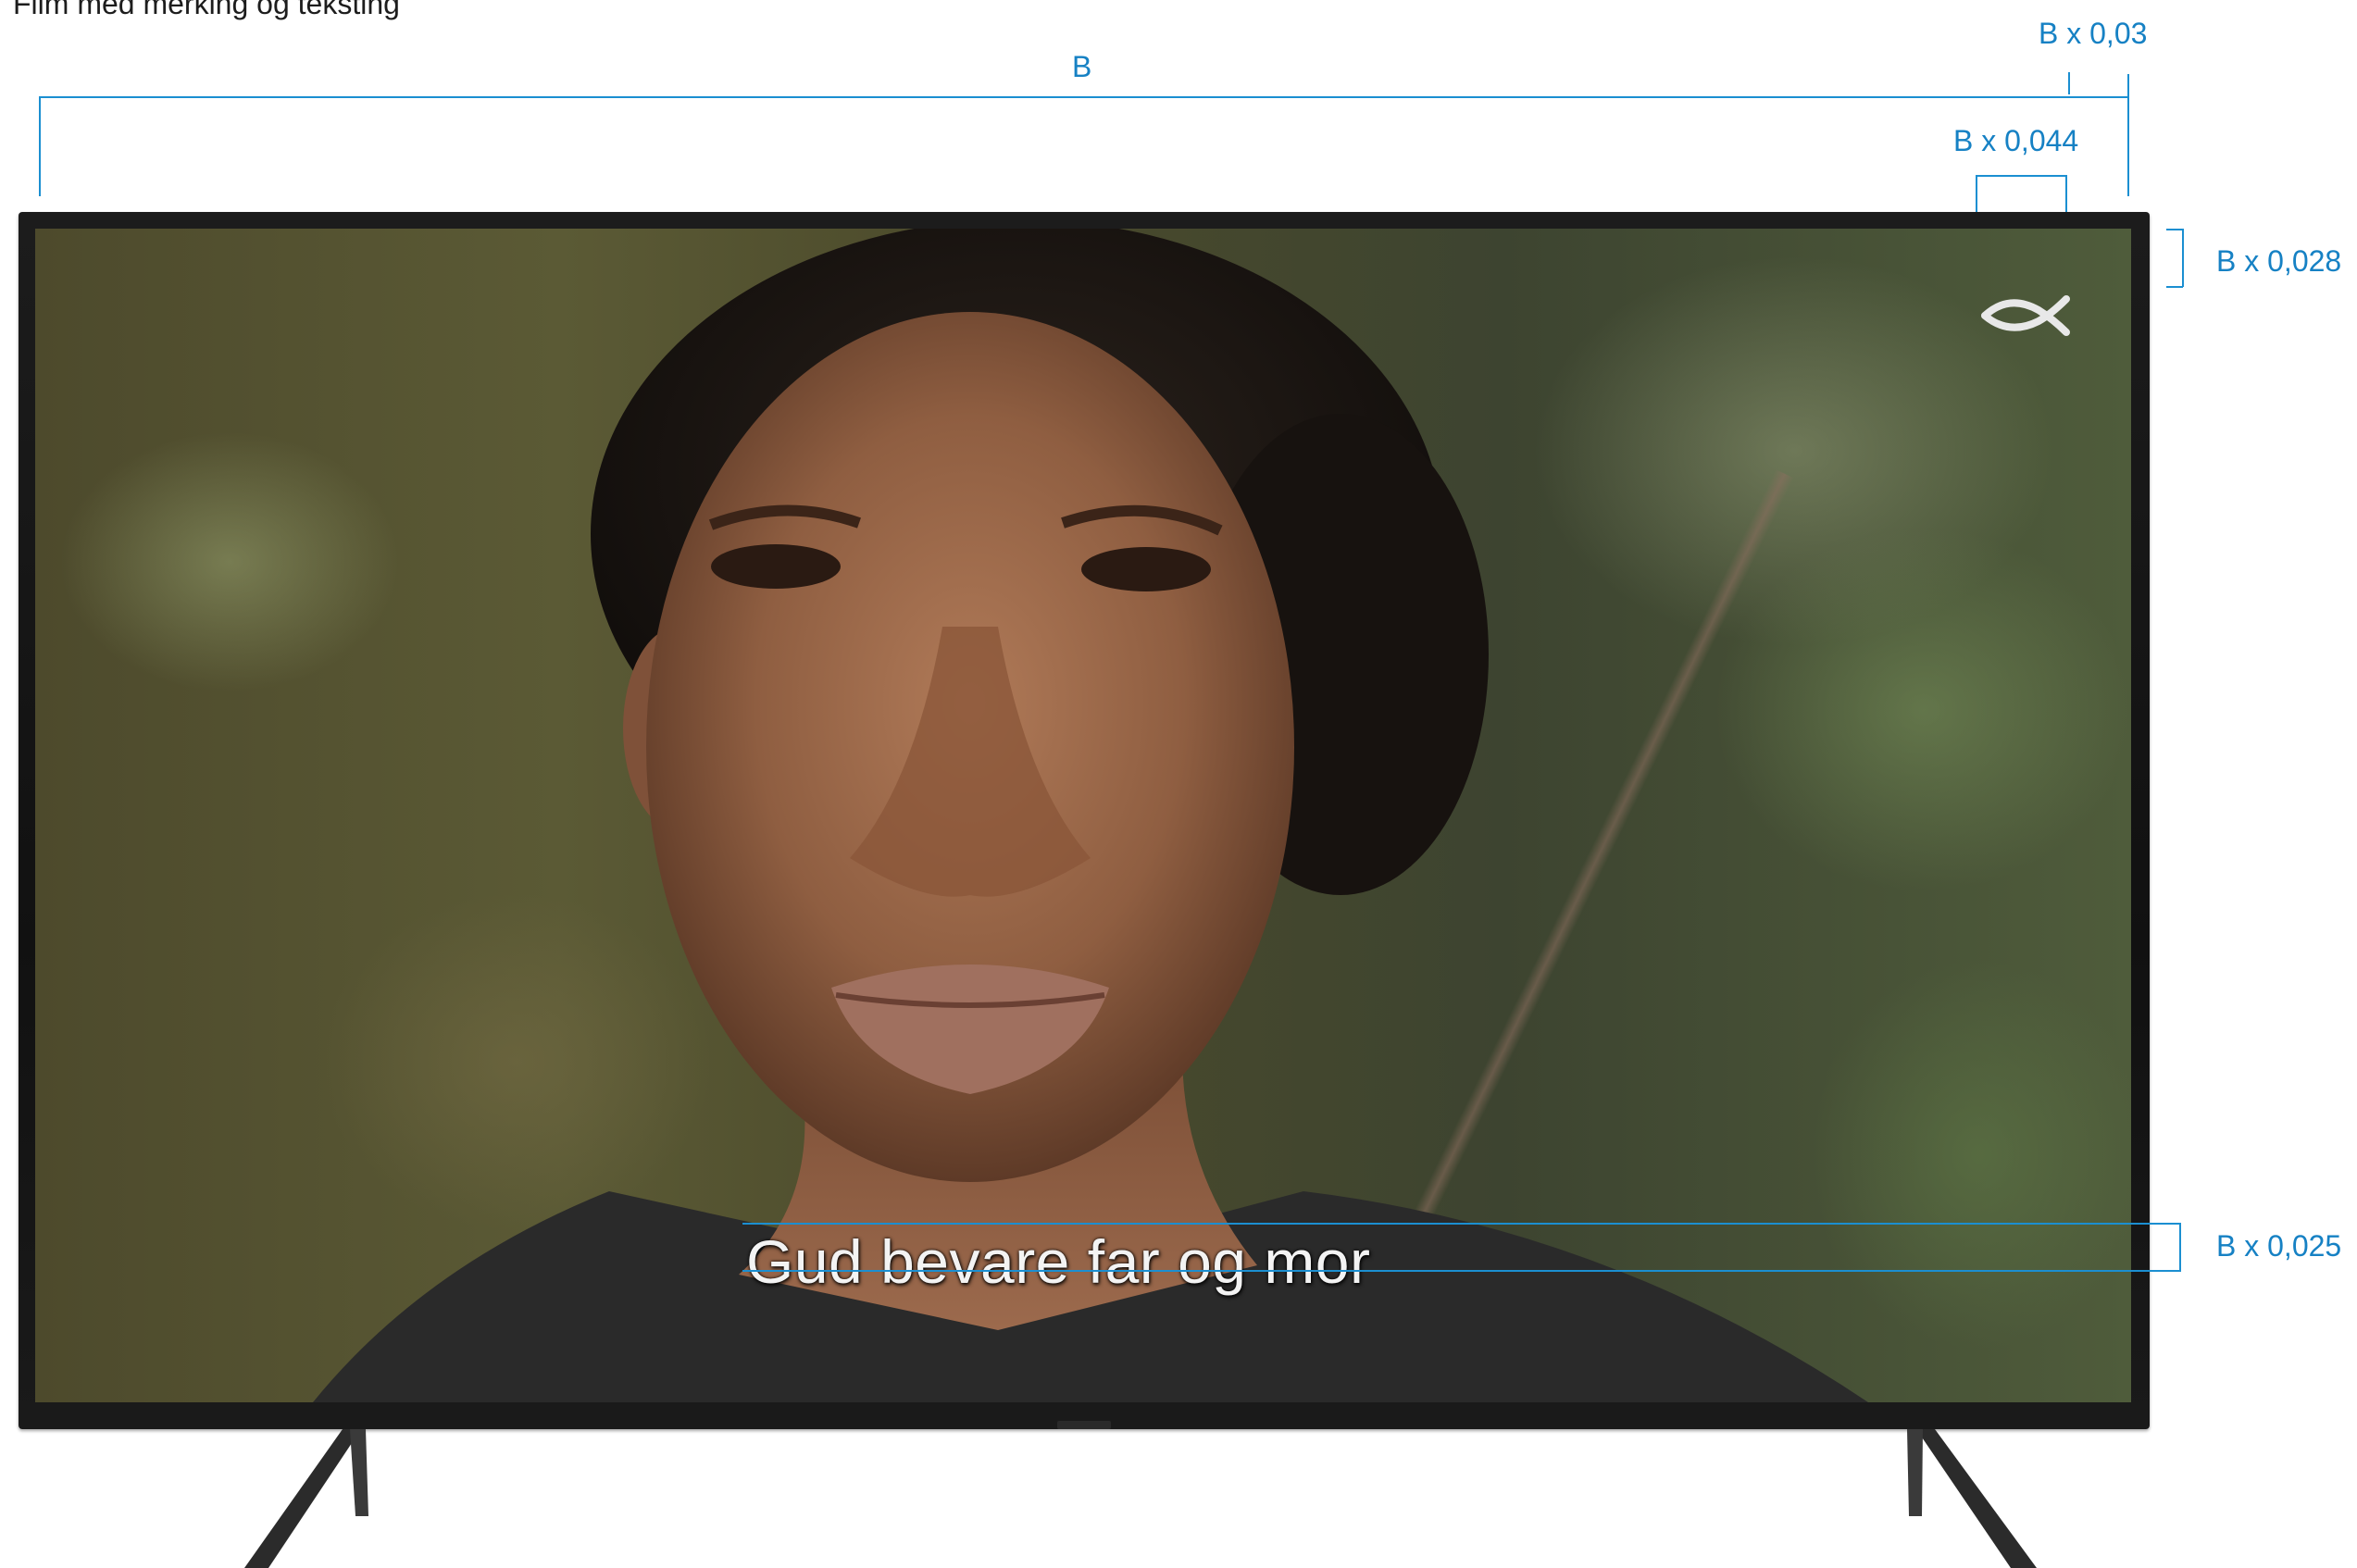 The width and height of the screenshot is (2357, 1568). Describe the element at coordinates (1084, 1425) in the screenshot. I see `brand-badge` at that location.